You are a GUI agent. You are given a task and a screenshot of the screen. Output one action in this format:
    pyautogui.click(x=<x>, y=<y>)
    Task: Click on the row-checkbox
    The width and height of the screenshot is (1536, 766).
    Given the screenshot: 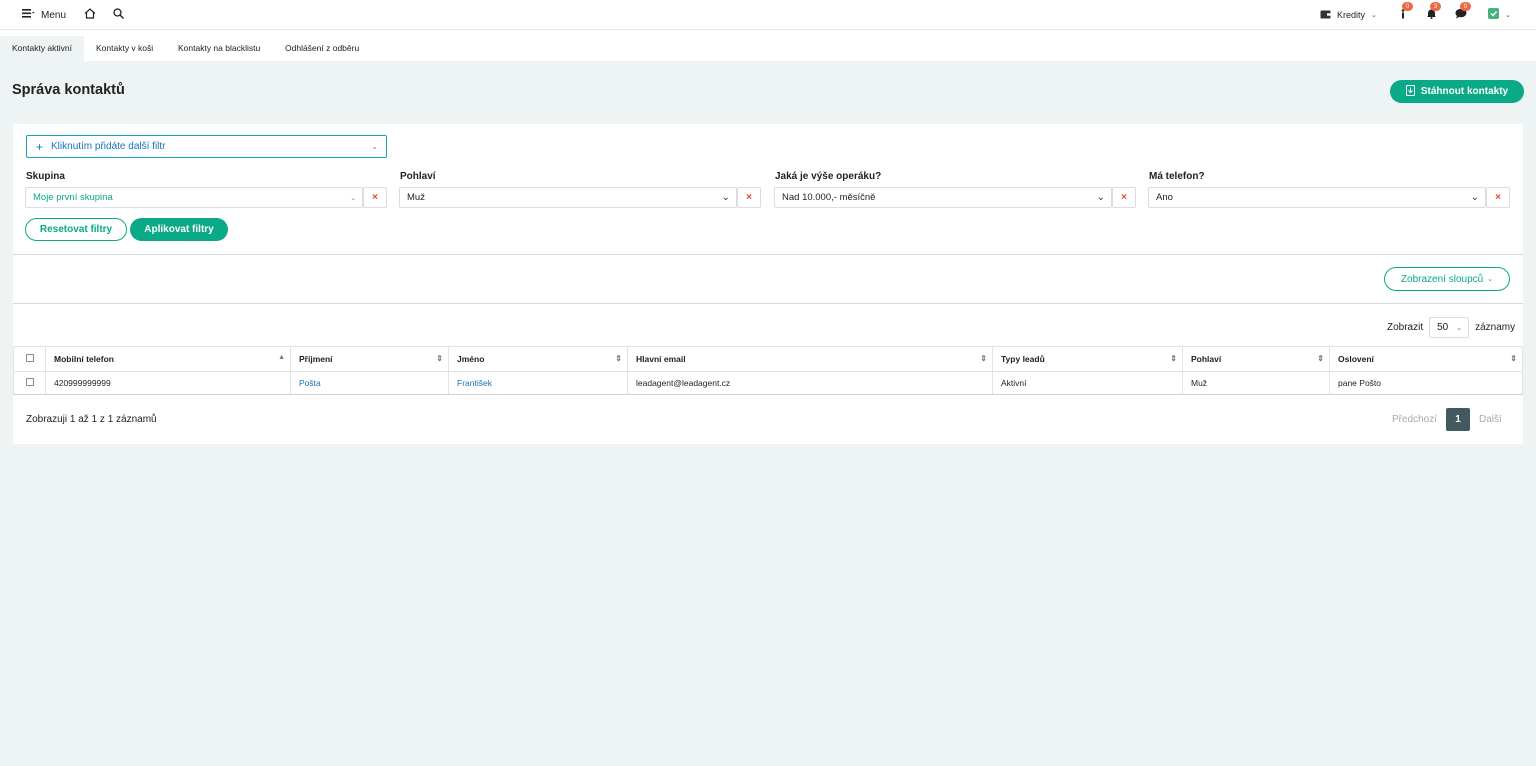 What is the action you would take?
    pyautogui.click(x=29, y=382)
    